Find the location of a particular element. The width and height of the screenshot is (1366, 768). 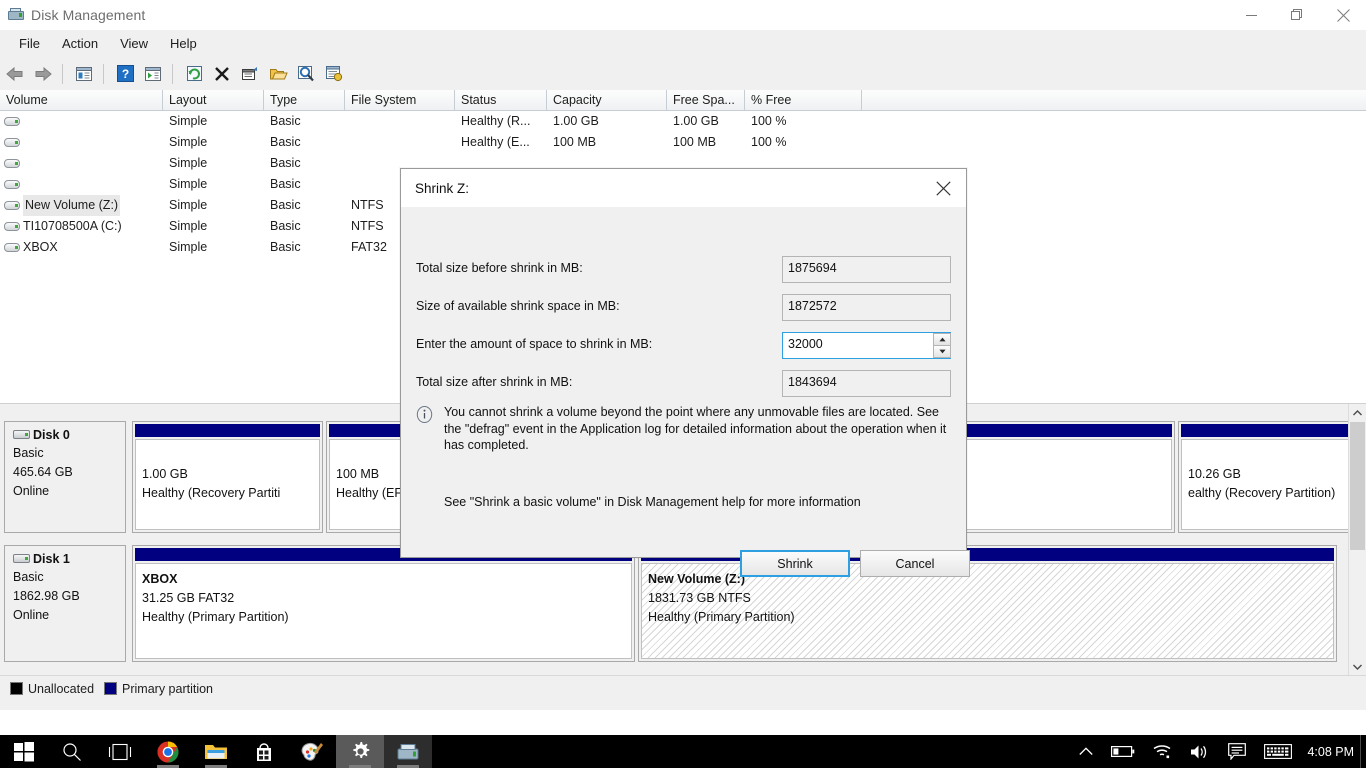

toolbar-separator is located at coordinates (62, 73).